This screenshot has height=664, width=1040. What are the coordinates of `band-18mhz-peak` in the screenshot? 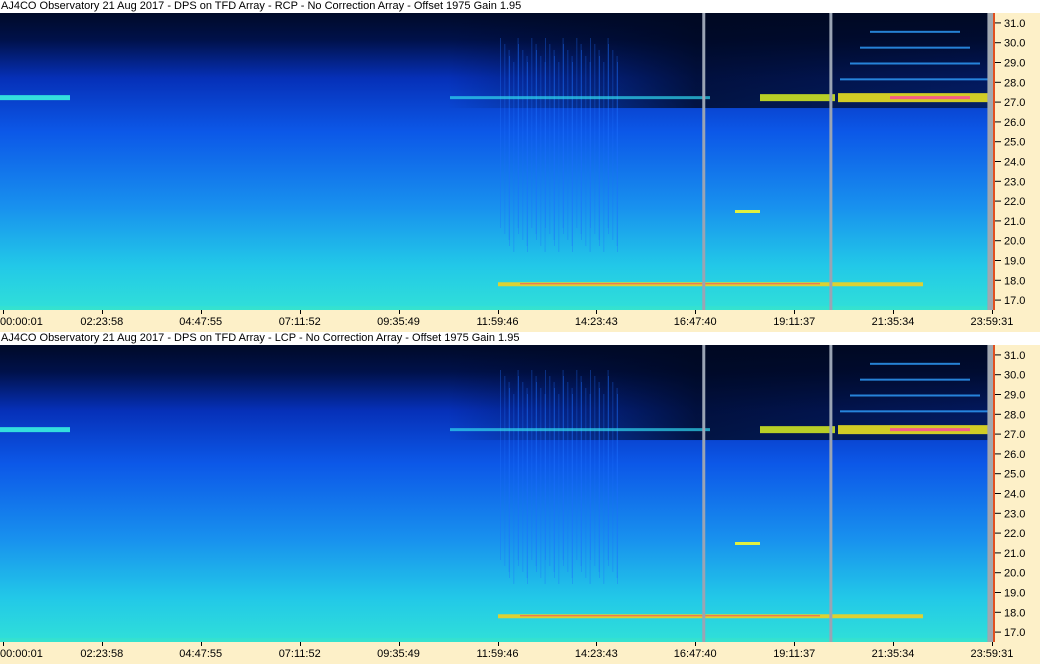 It's located at (670, 284).